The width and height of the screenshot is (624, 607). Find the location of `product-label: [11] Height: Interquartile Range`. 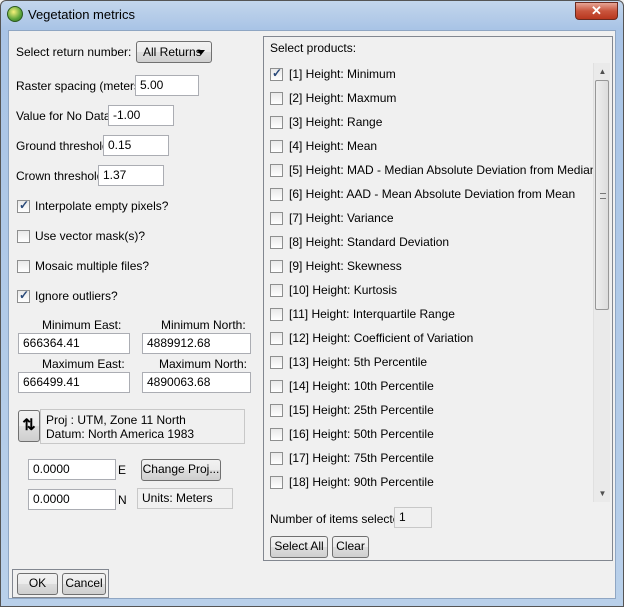

product-label: [11] Height: Interquartile Range is located at coordinates (372, 314).